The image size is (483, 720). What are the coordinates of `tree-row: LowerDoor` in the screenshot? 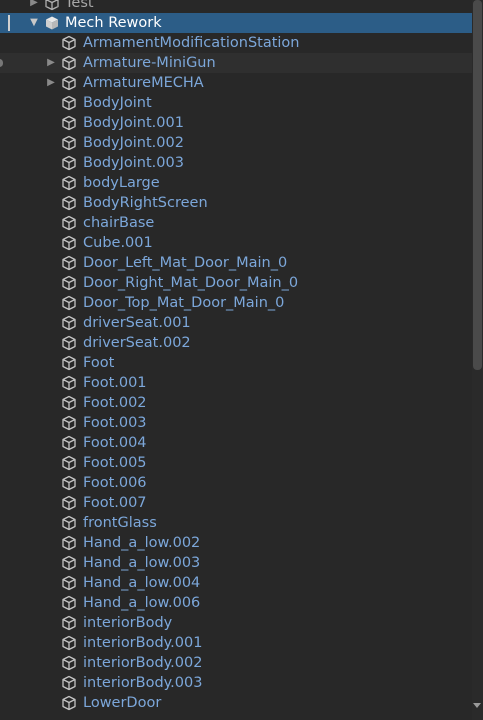 It's located at (236, 703).